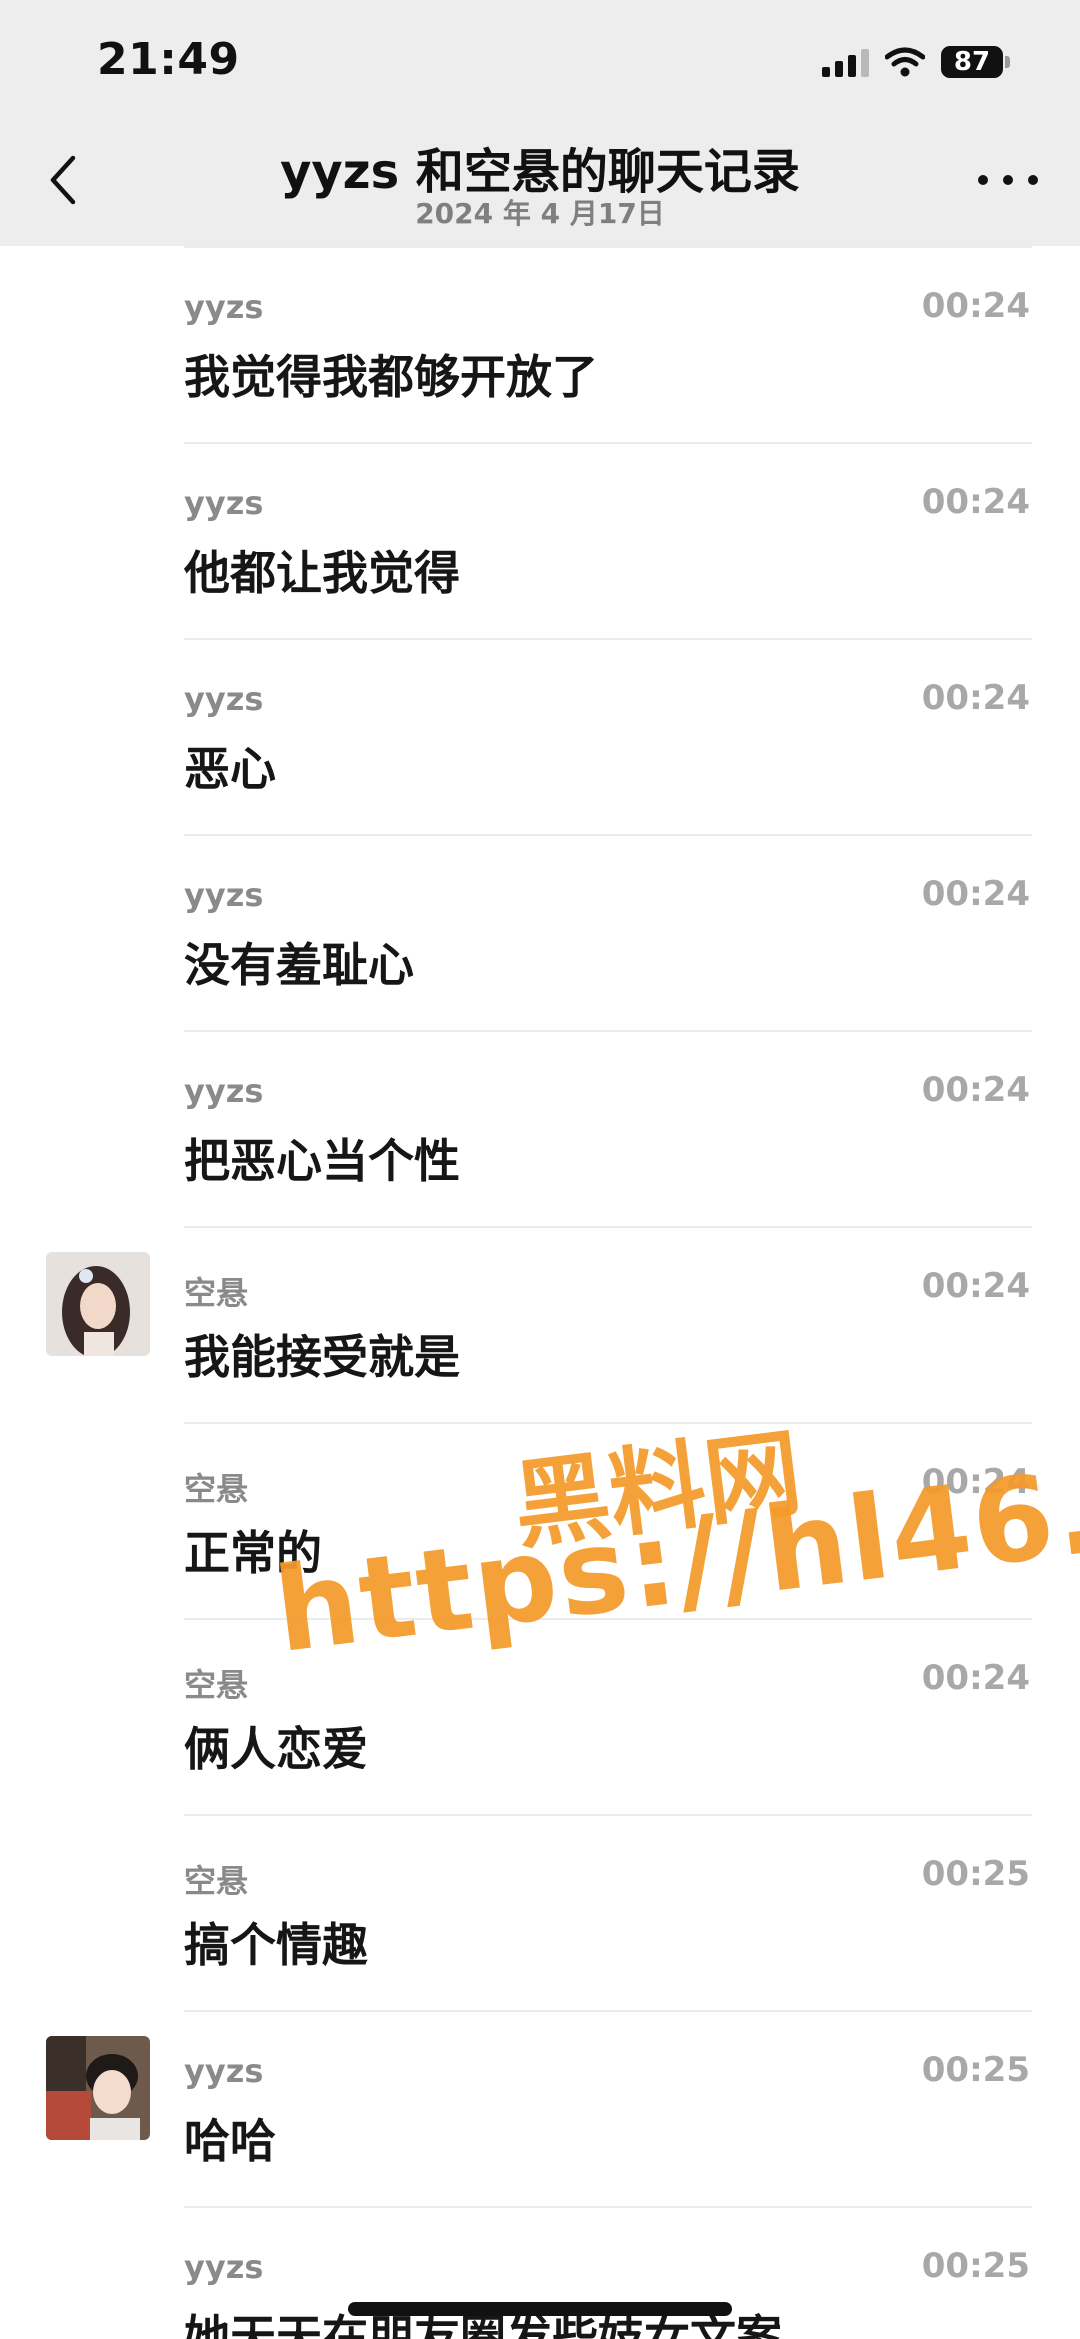  What do you see at coordinates (540, 213) in the screenshot?
I see `page-subtitle: 2024 年 4 月17日` at bounding box center [540, 213].